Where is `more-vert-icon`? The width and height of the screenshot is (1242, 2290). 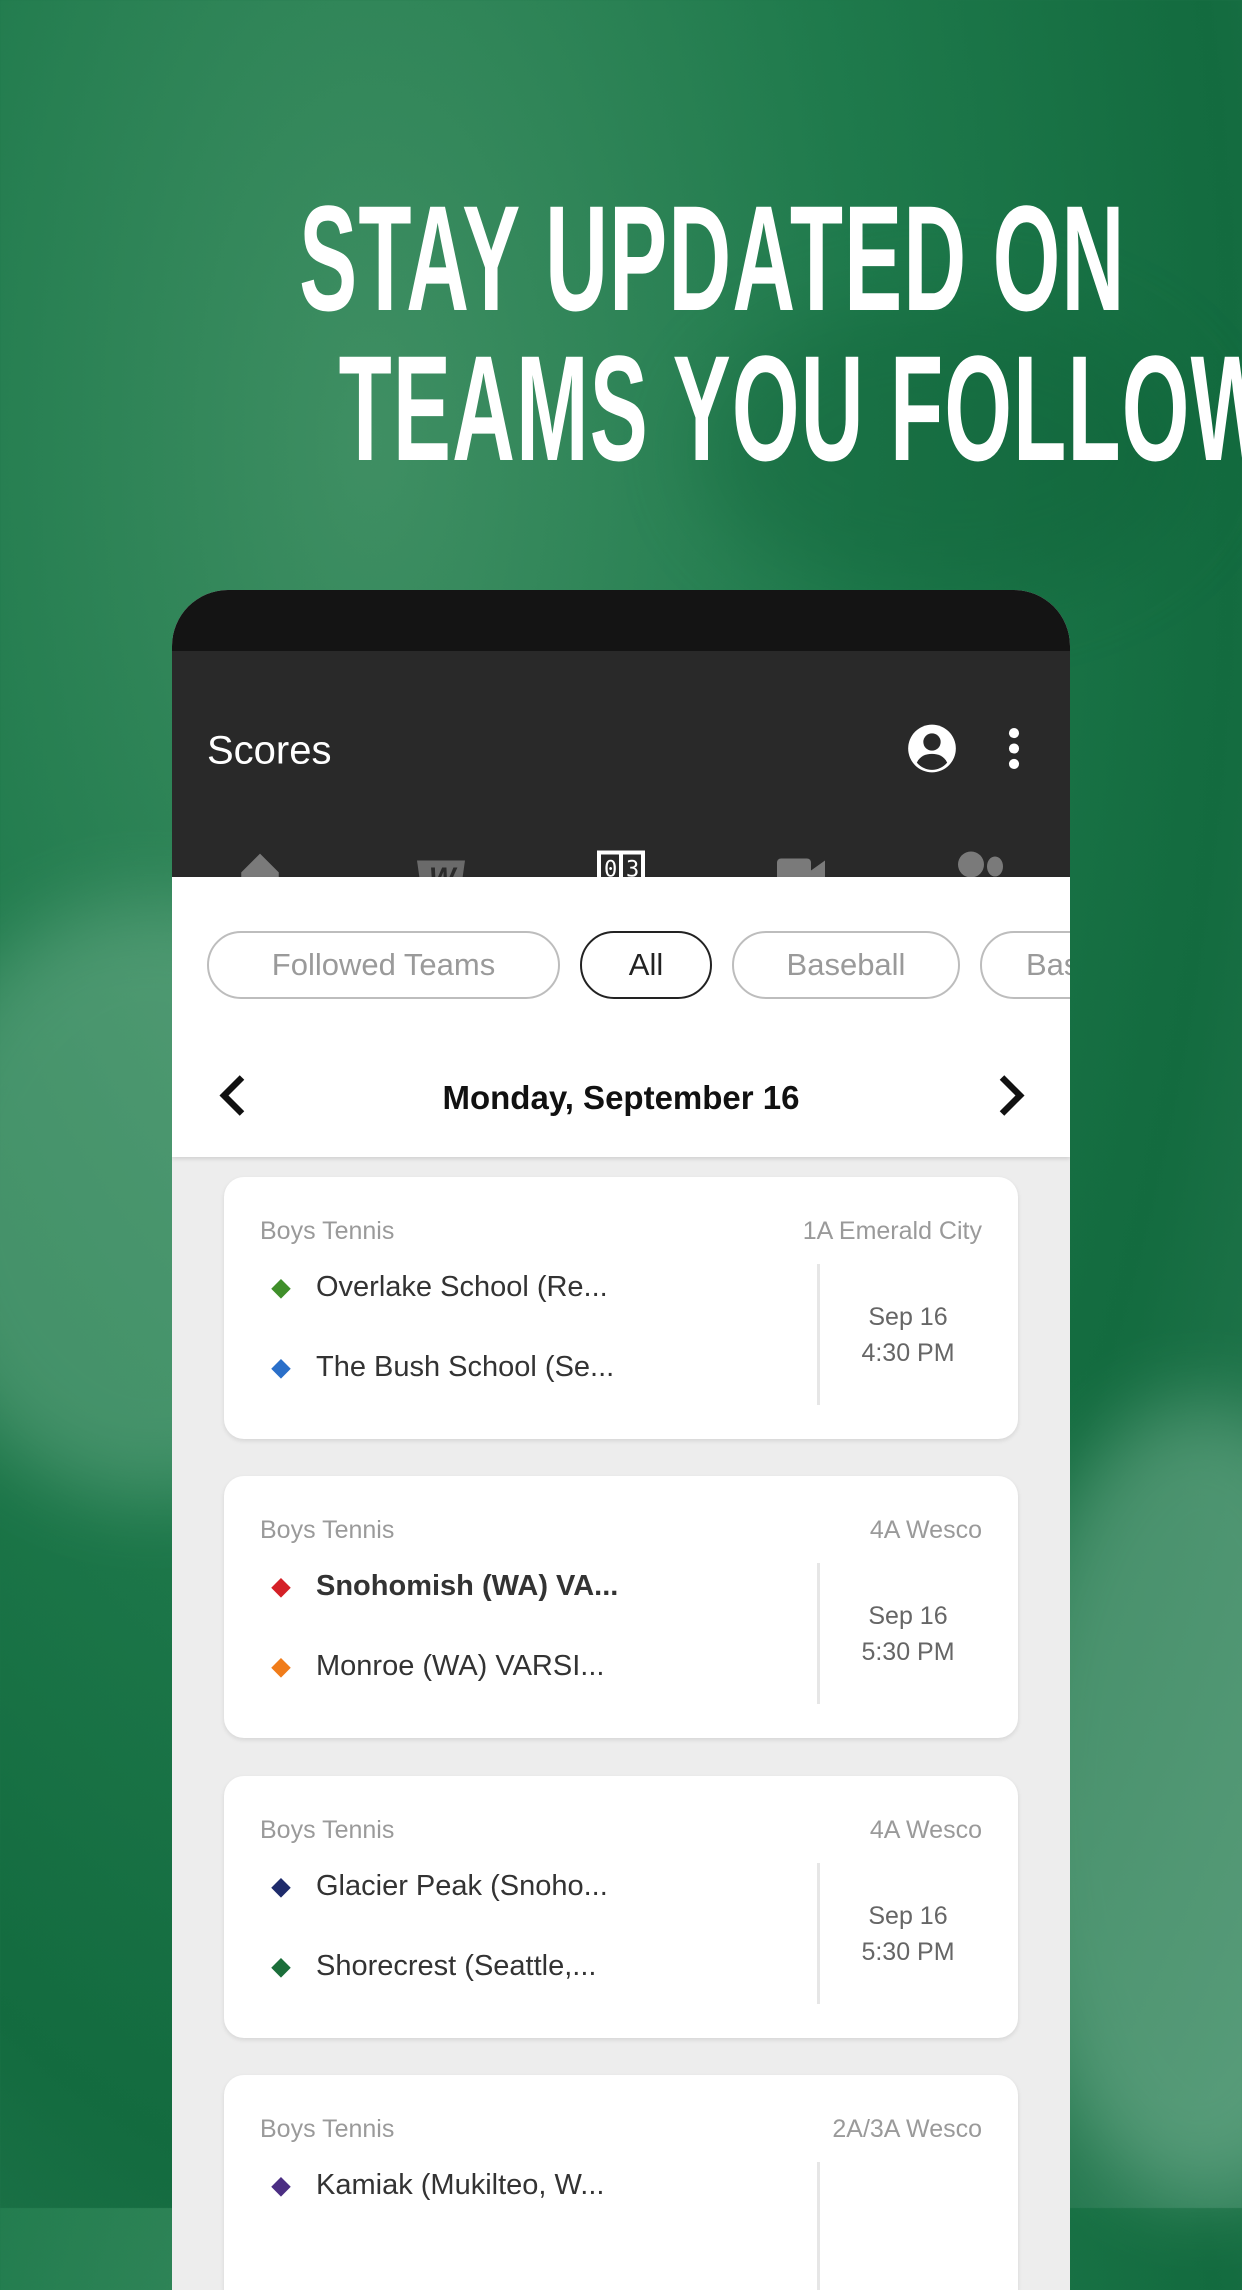 more-vert-icon is located at coordinates (1014, 751).